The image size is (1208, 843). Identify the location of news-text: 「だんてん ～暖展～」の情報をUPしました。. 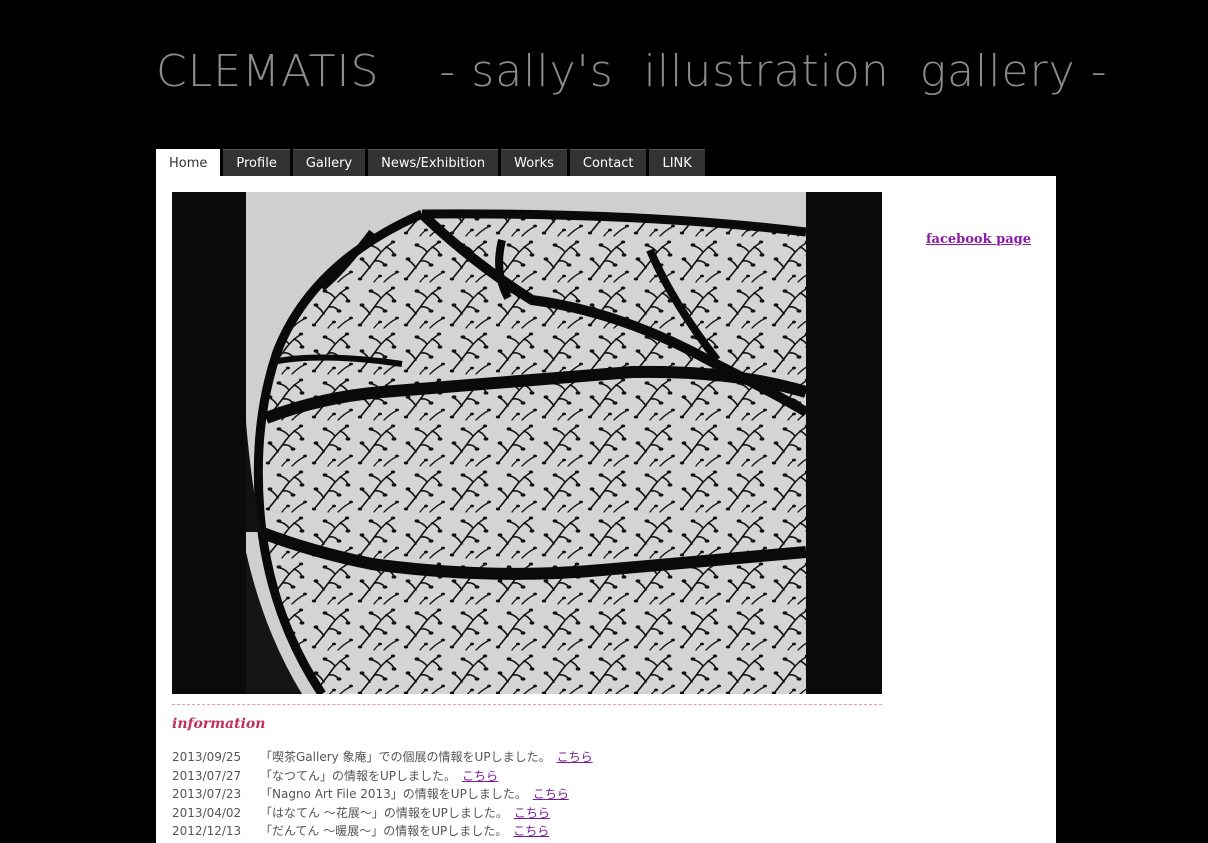
(384, 831).